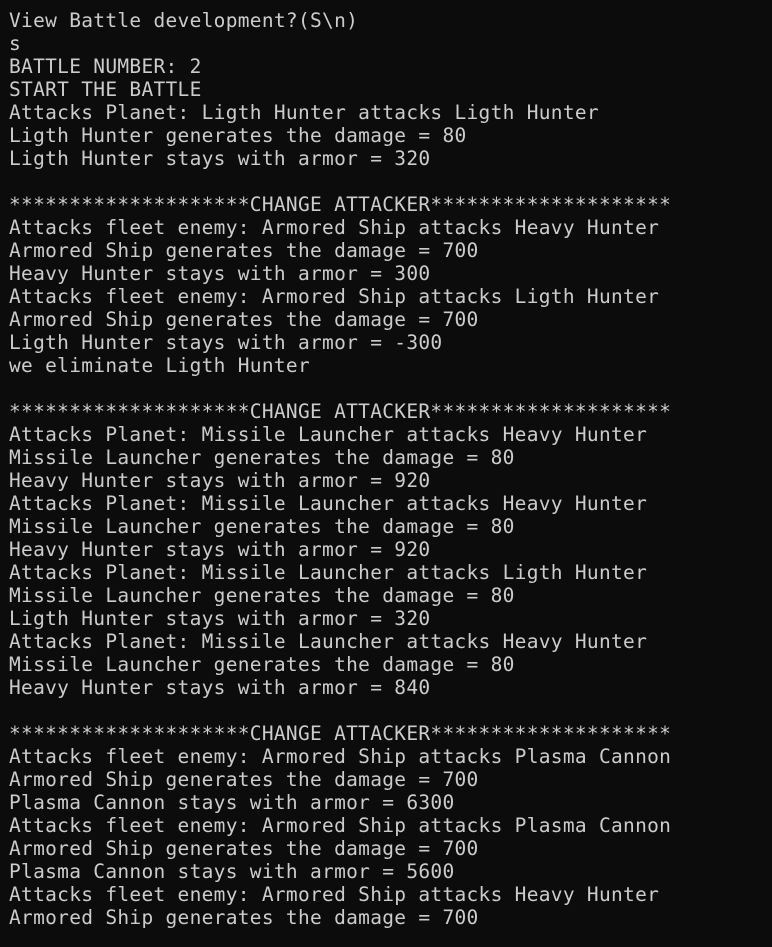 This screenshot has width=772, height=947. I want to click on console-line: s, so click(15, 43).